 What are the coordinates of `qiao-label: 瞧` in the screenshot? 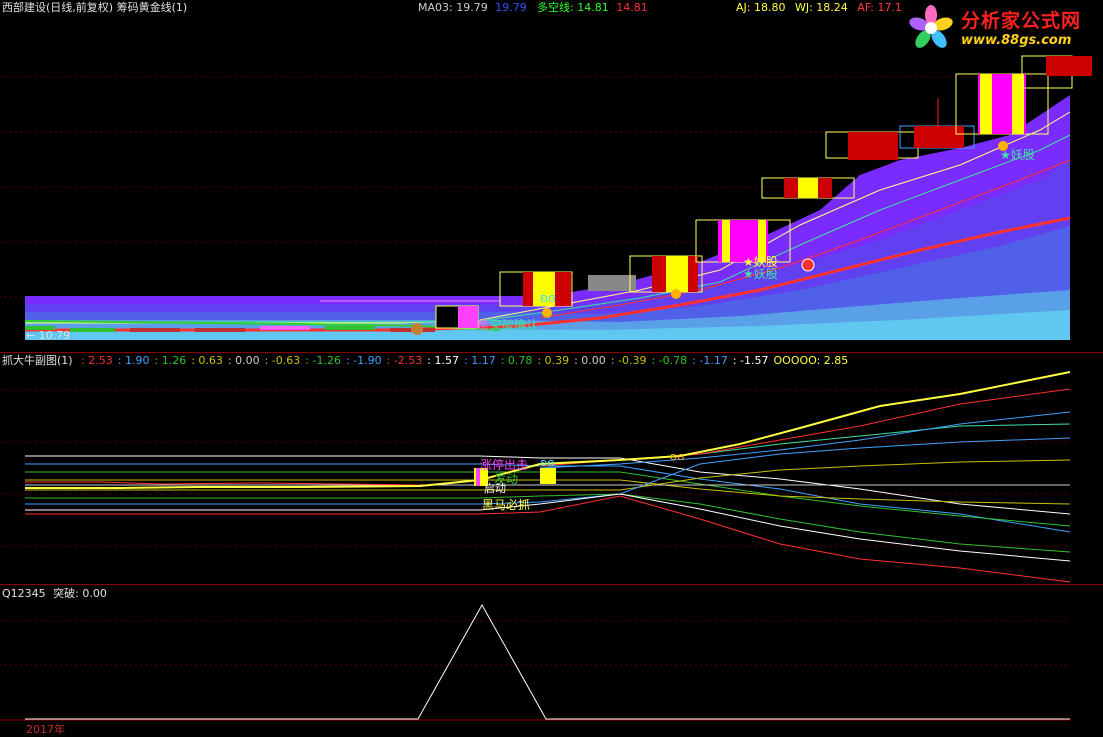 It's located at (482, 325).